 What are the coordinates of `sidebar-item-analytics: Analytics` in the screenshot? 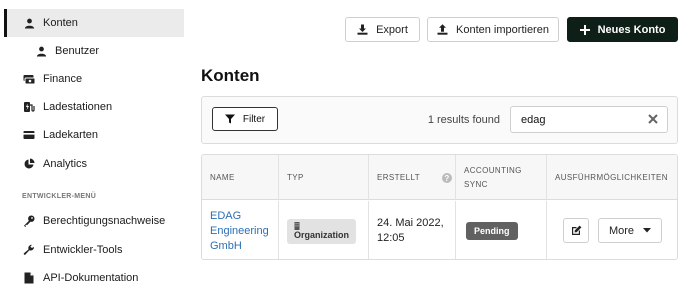 It's located at (94, 164).